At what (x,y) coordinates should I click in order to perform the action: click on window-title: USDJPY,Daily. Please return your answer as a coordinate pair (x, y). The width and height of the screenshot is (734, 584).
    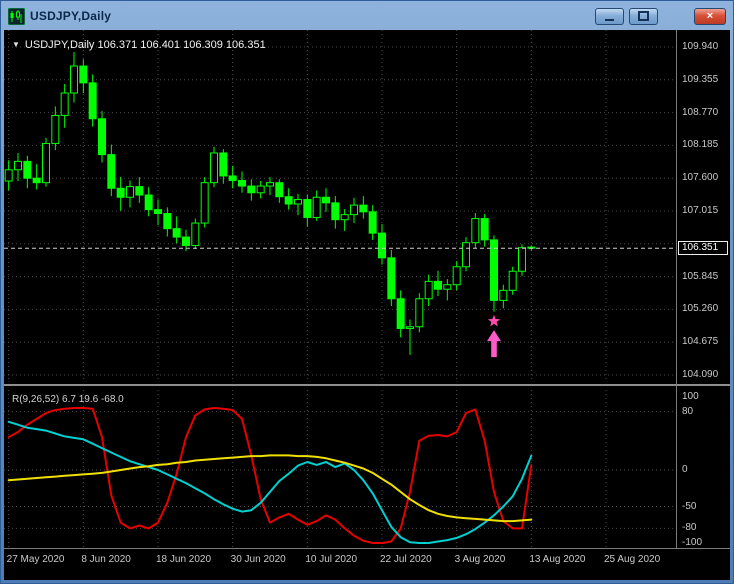
    Looking at the image, I should click on (71, 16).